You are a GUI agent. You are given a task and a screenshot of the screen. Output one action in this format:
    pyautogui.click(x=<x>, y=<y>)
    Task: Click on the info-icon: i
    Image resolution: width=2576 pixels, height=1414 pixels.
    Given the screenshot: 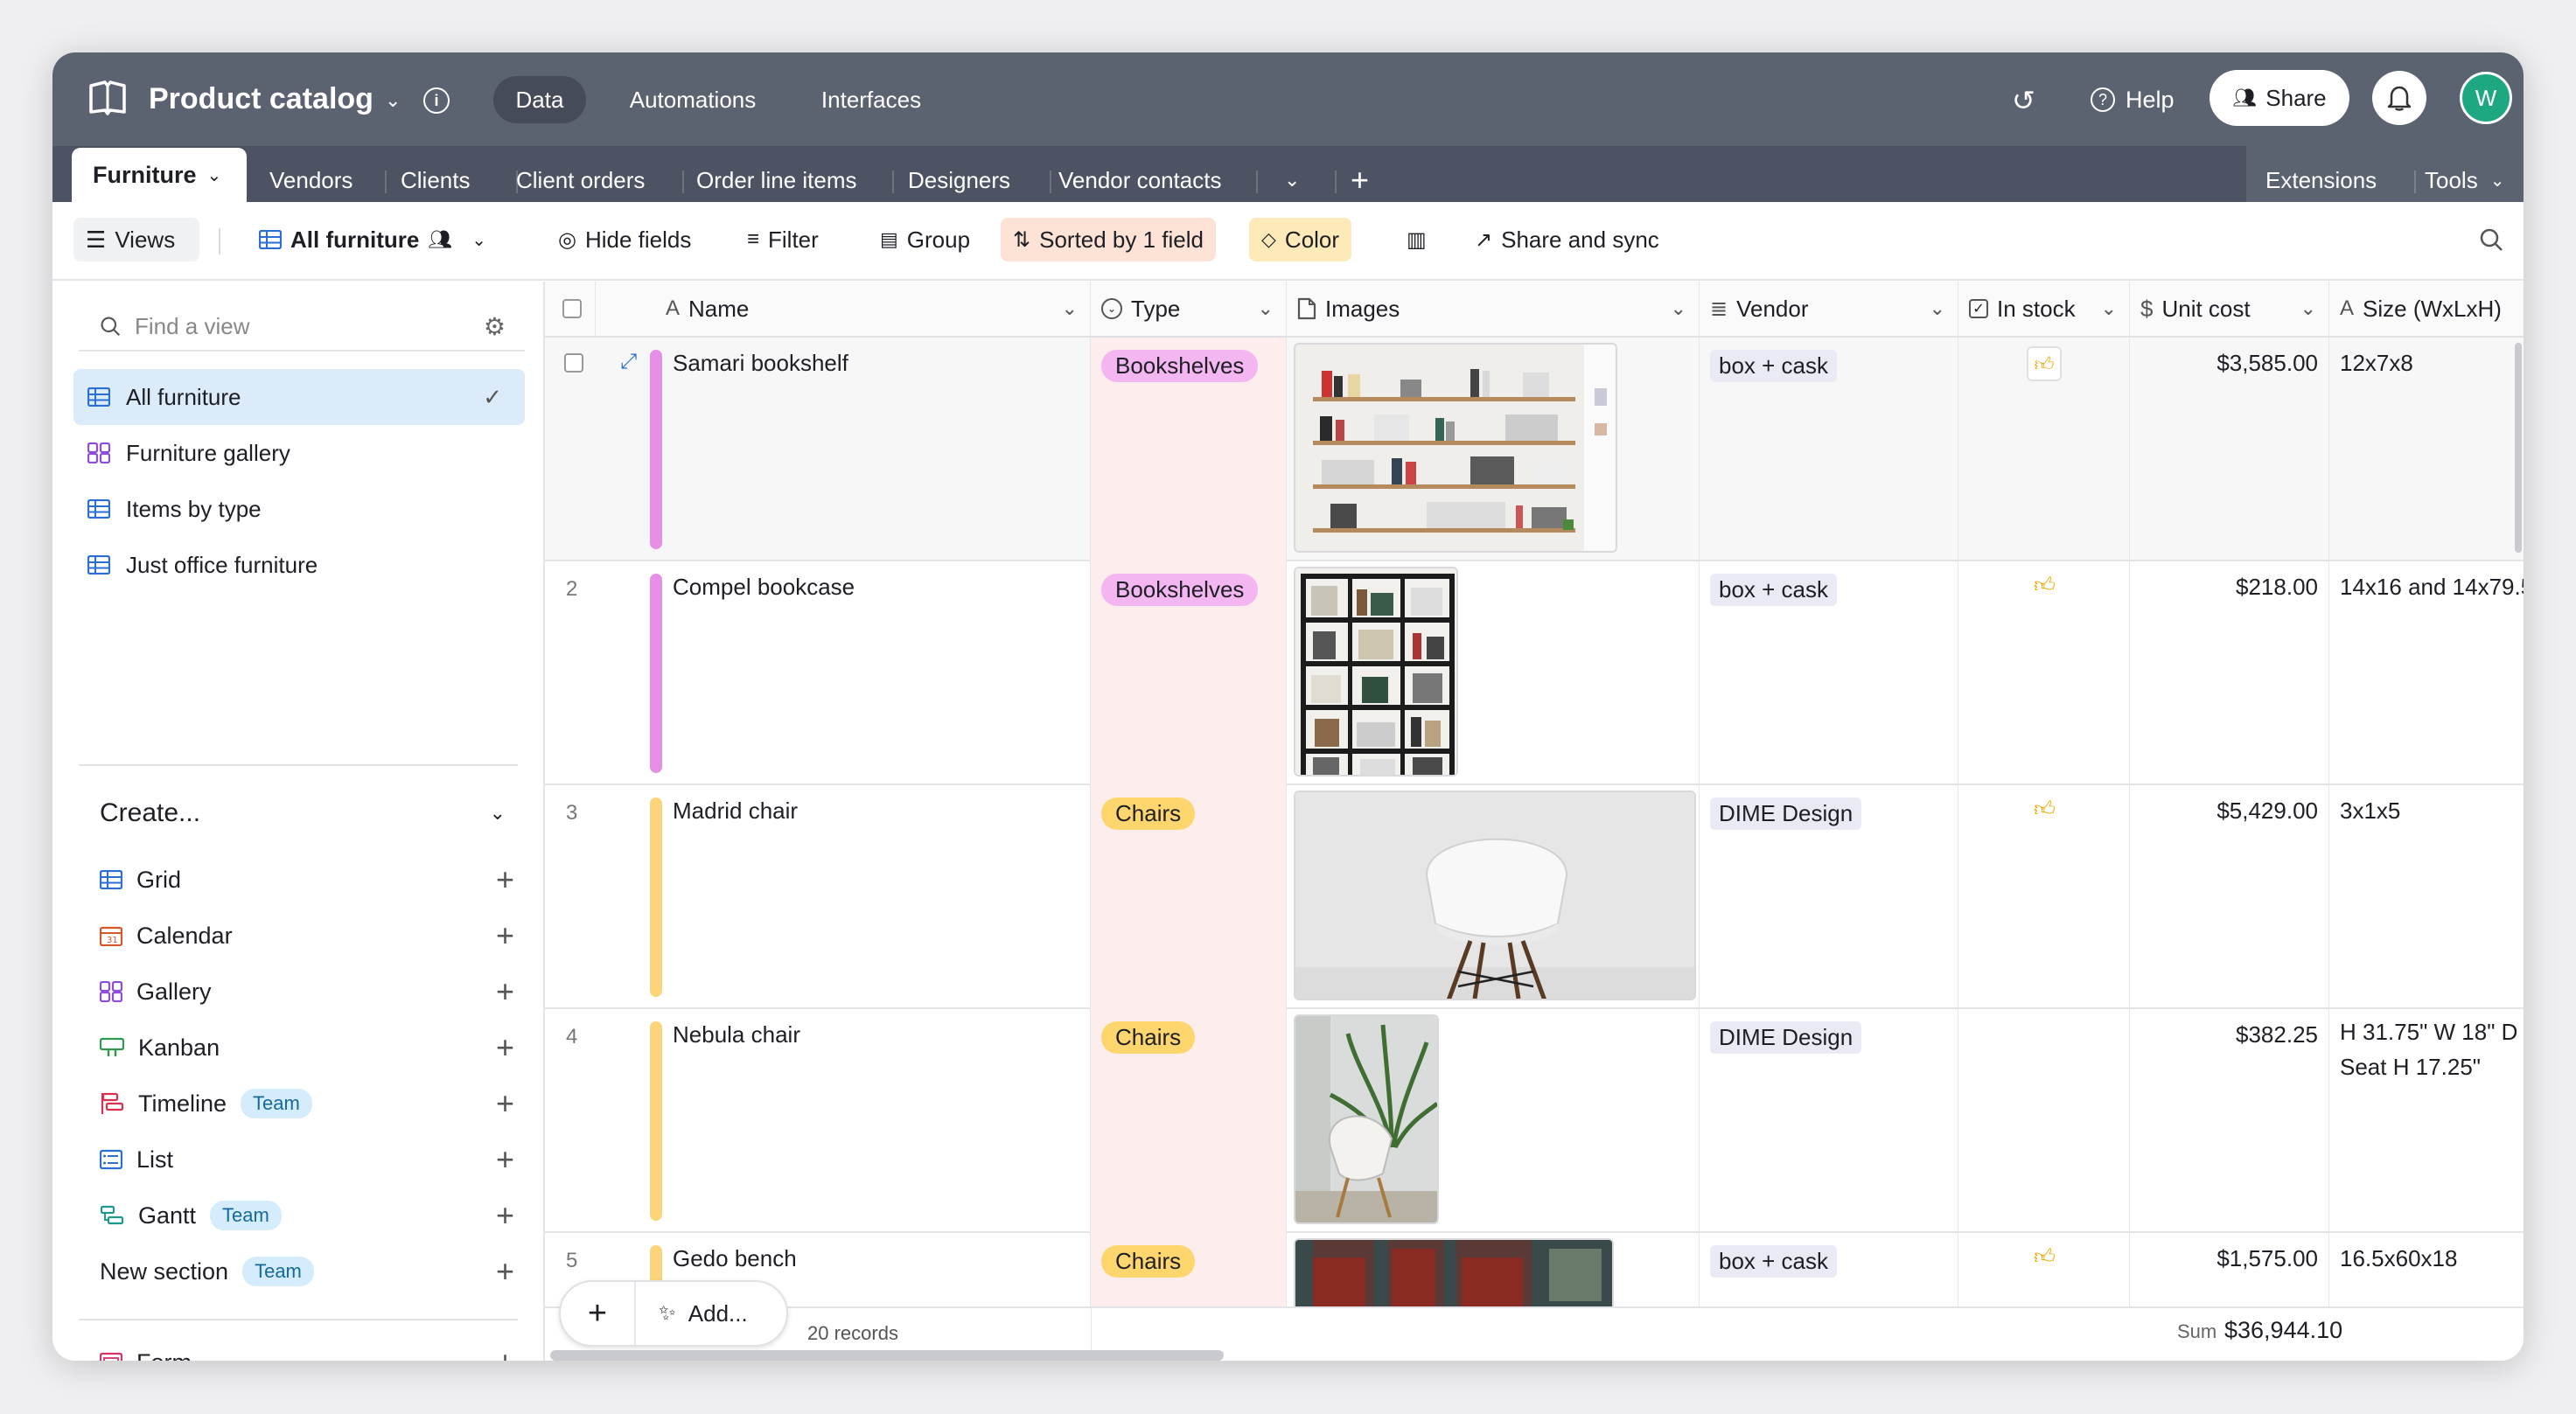 What is the action you would take?
    pyautogui.click(x=436, y=100)
    